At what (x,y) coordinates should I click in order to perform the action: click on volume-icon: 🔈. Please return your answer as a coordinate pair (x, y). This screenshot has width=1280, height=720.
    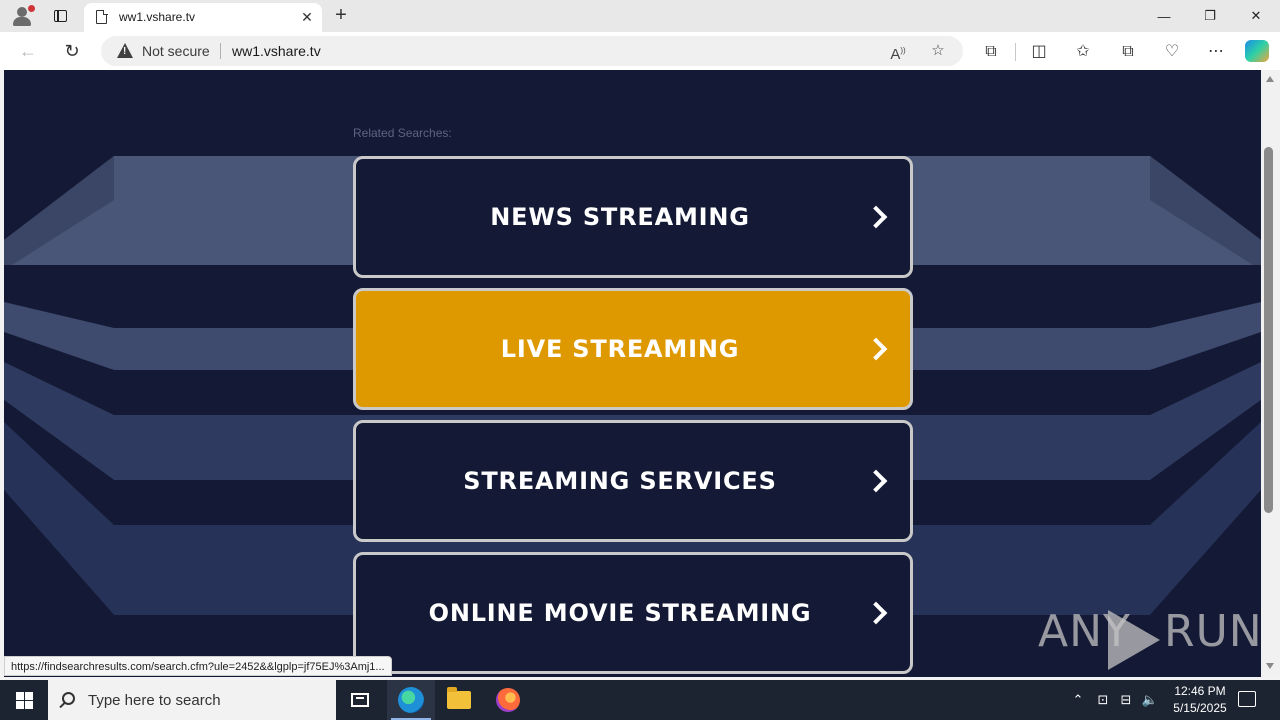
    Looking at the image, I should click on (1150, 700).